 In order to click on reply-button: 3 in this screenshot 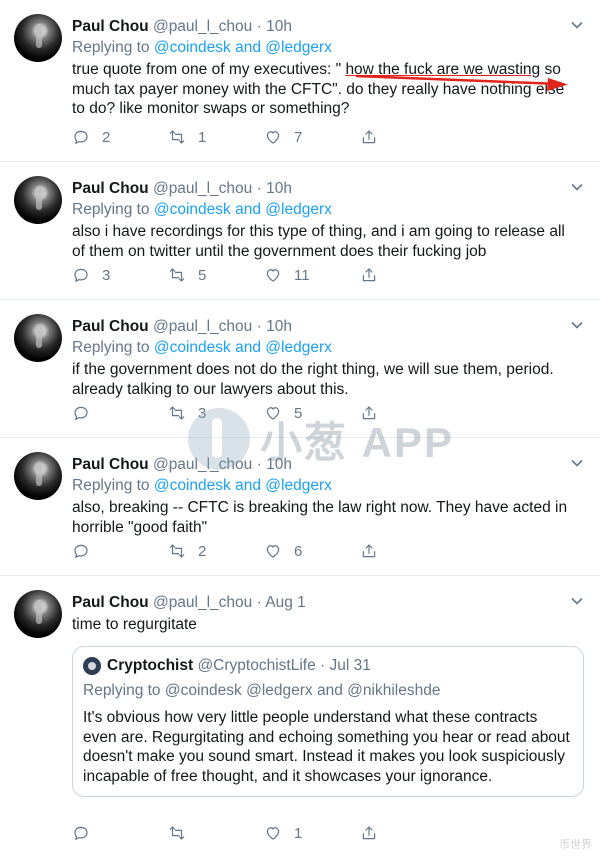, I will do `click(120, 275)`.